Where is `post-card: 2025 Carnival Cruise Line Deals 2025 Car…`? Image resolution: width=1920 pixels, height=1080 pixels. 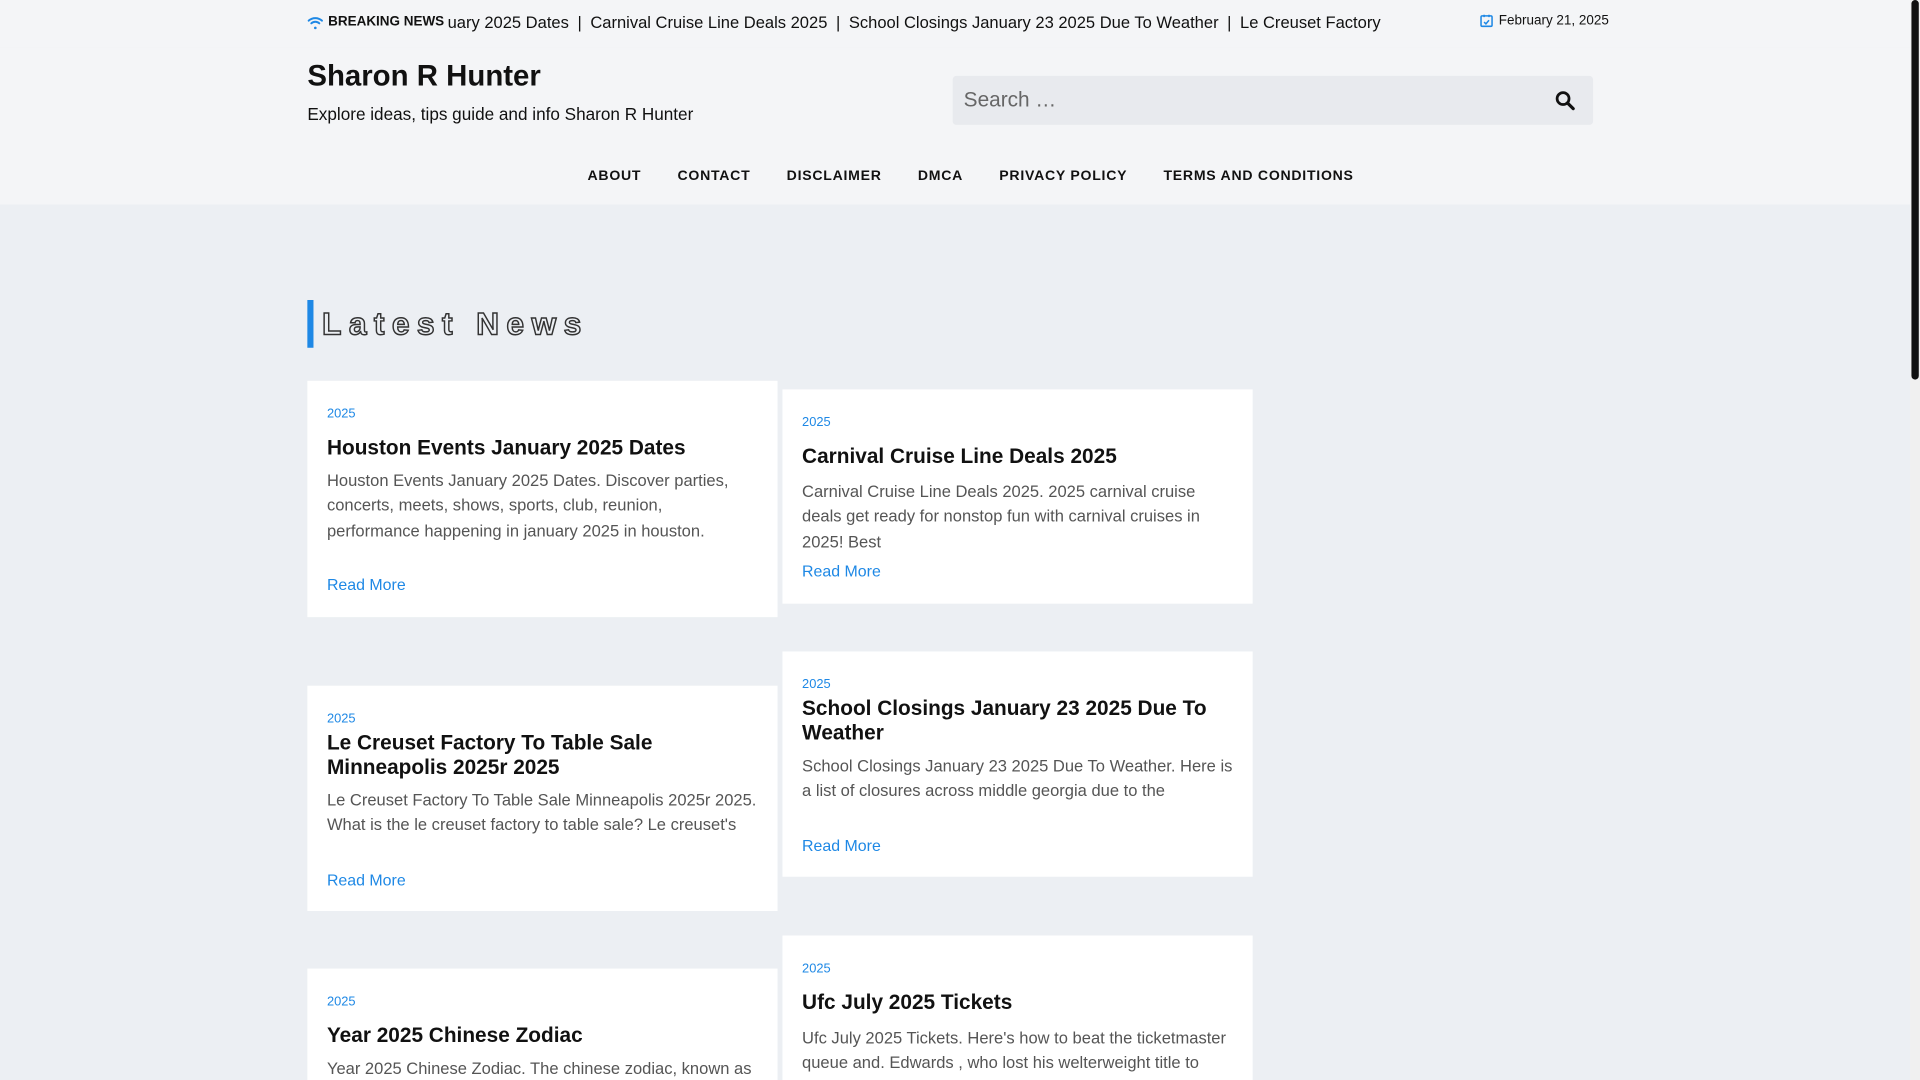
post-card: 2025 Carnival Cruise Line Deals 2025 Car… is located at coordinates (1017, 496).